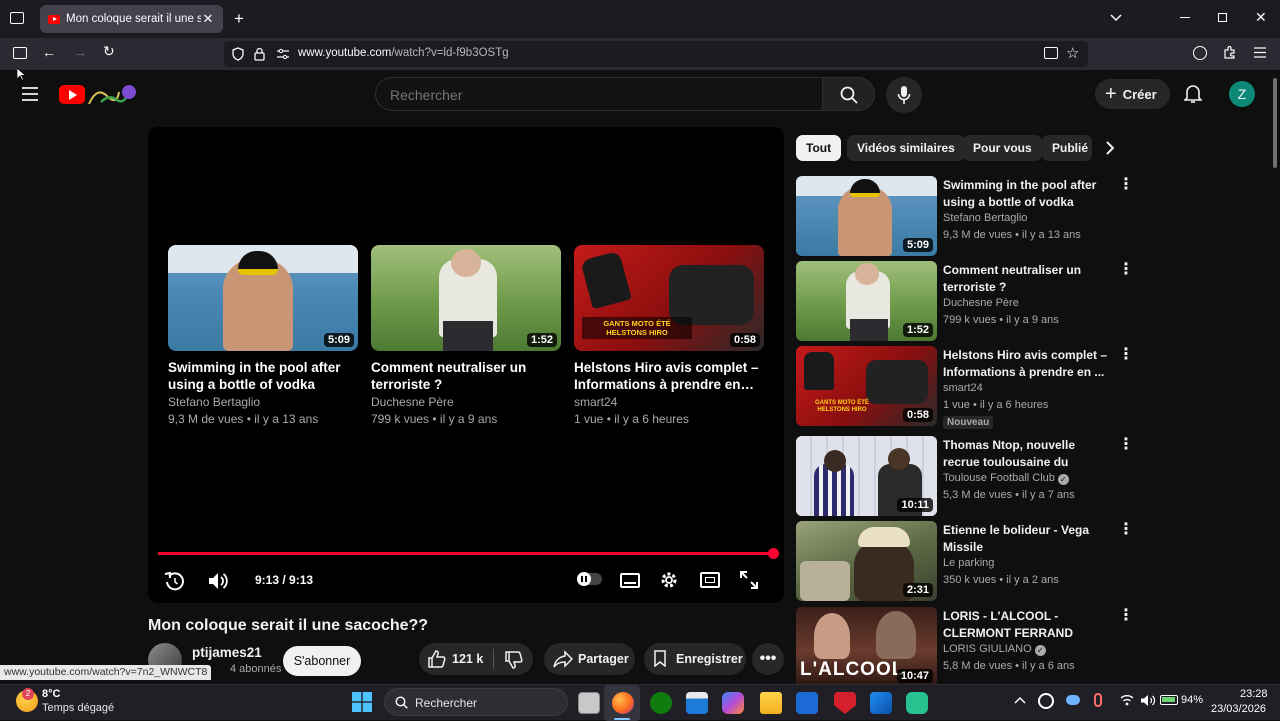 This screenshot has height=721, width=1280. I want to click on endscreen-thumbnail: 1:52, so click(466, 298).